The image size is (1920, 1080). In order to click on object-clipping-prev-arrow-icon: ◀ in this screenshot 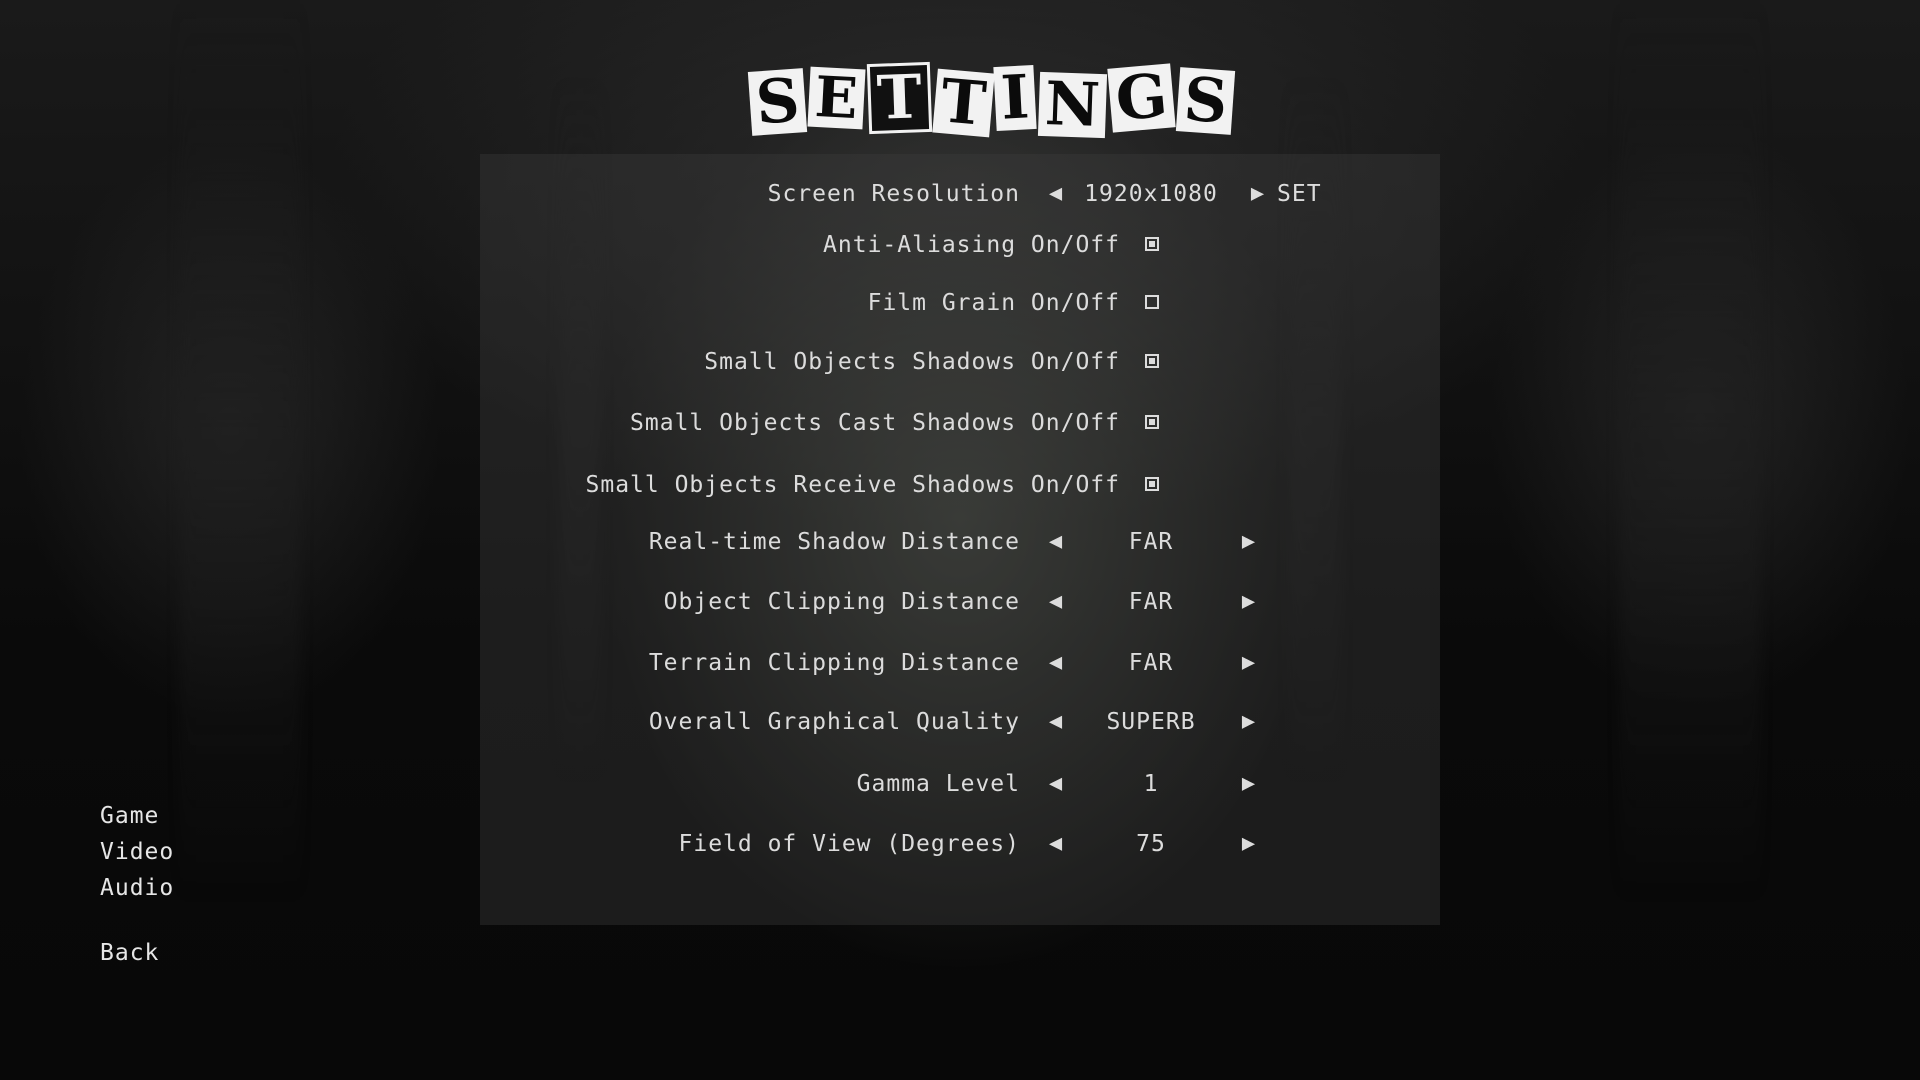, I will do `click(1056, 602)`.